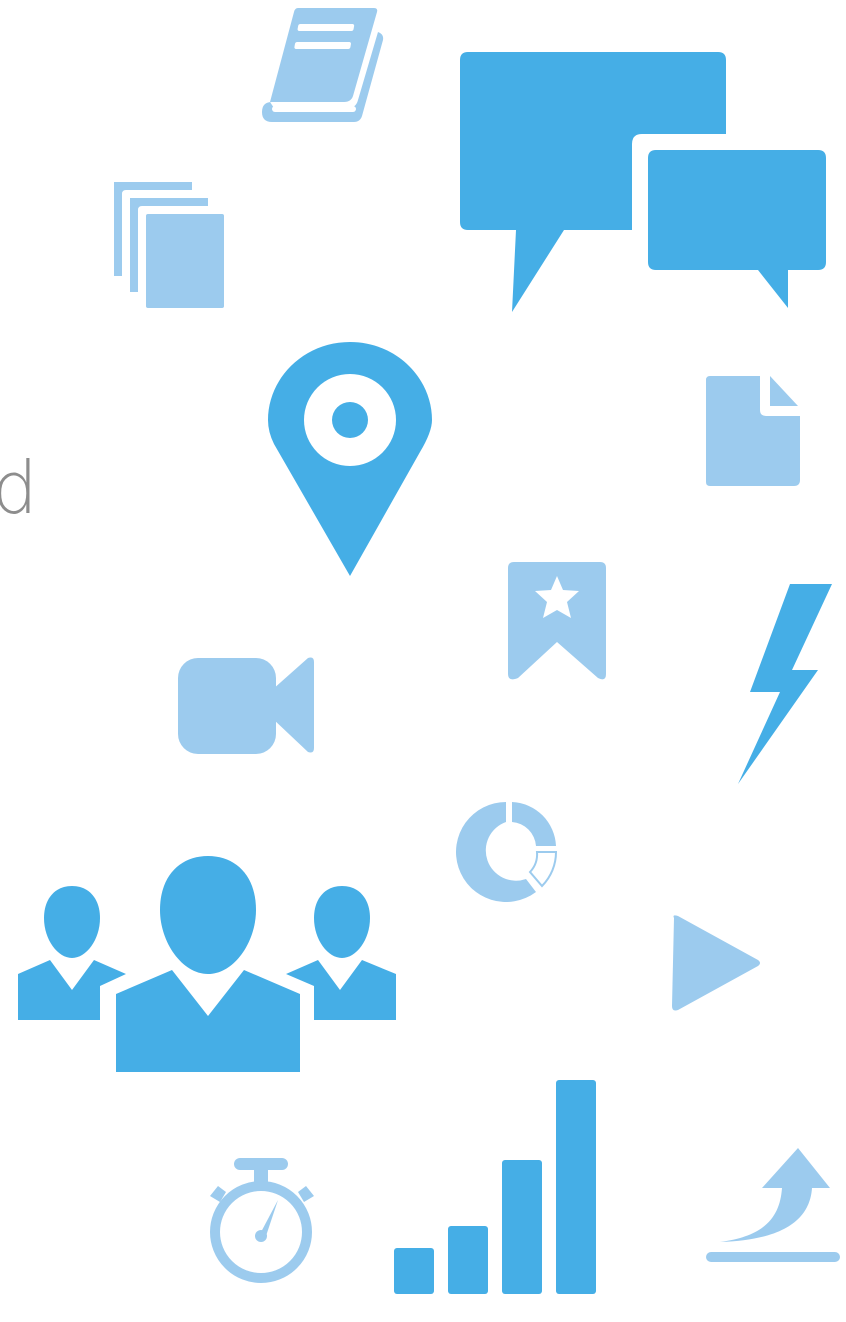 The width and height of the screenshot is (846, 1322). I want to click on chat-bubbles-icon, so click(644, 183).